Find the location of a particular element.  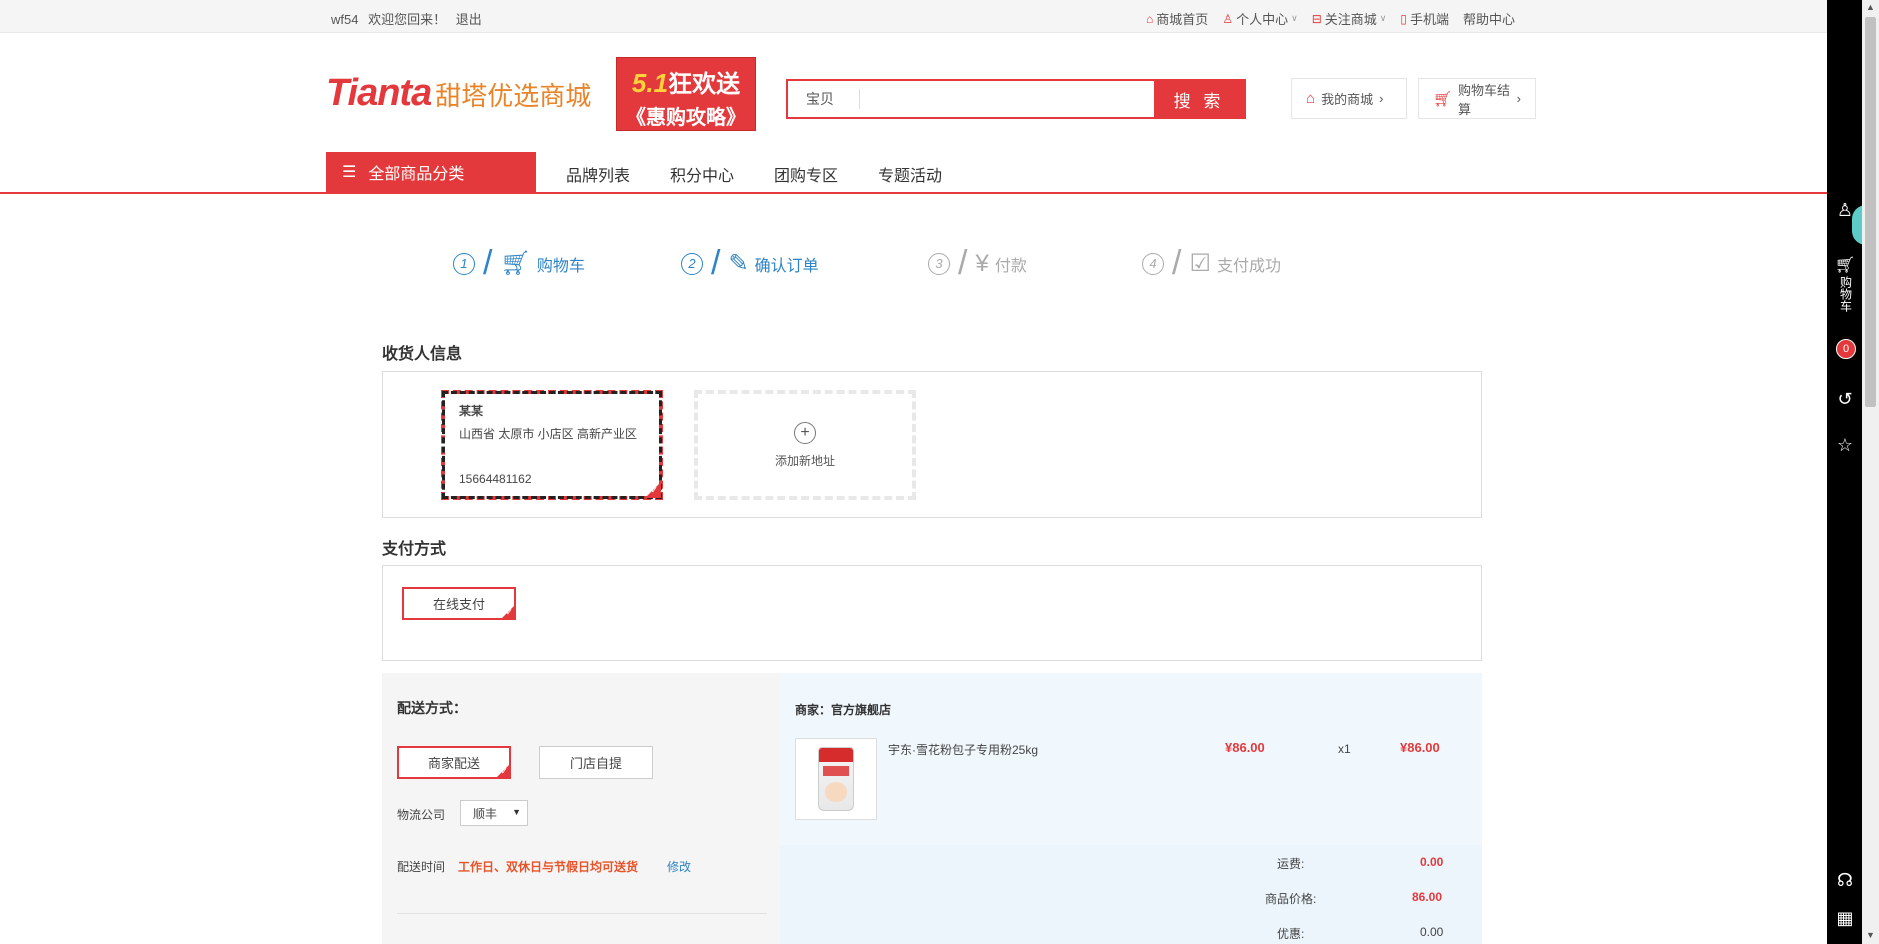

top-links: ⌂ 商城首页 ♙ 个人中心 ∨ ⊟ 关注商城 ∨ ▯ 手机端 帮助中心 is located at coordinates (1330, 18).